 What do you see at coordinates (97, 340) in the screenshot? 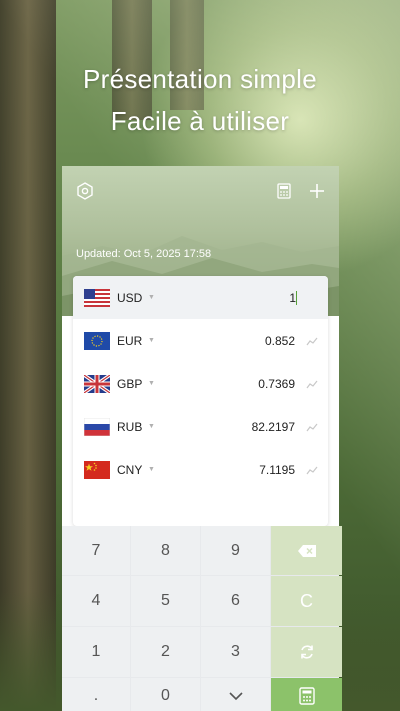
I see `eu-flag-icon` at bounding box center [97, 340].